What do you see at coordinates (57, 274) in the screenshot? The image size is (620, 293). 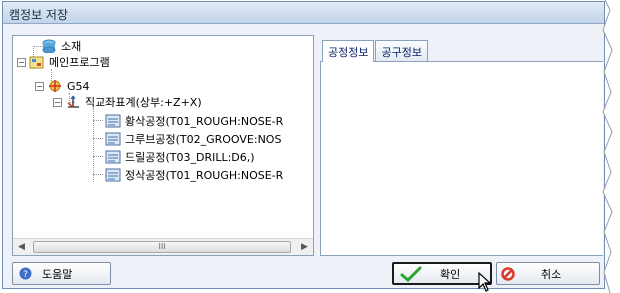 I see `help-button-label: 도움말` at bounding box center [57, 274].